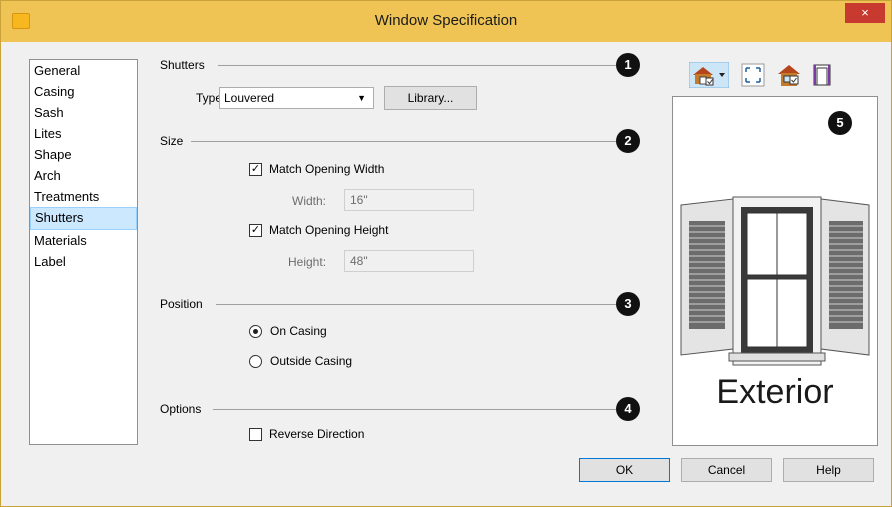 This screenshot has height=507, width=892. I want to click on sidebar-item-label: Label, so click(83, 261).